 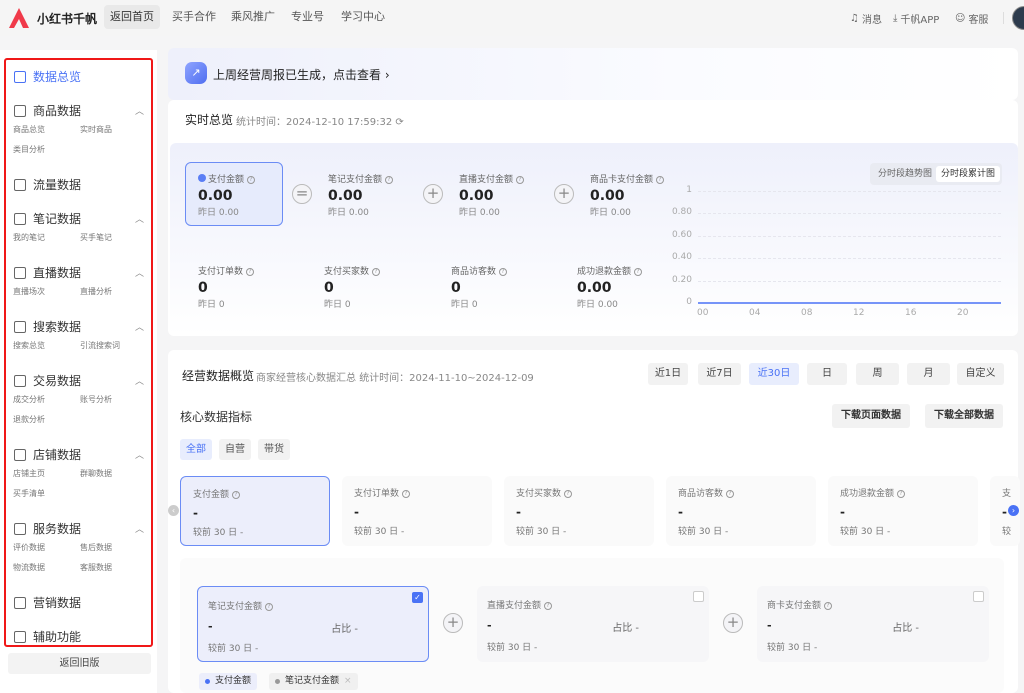 What do you see at coordinates (96, 129) in the screenshot?
I see `sidebar-subitem: 实时商品` at bounding box center [96, 129].